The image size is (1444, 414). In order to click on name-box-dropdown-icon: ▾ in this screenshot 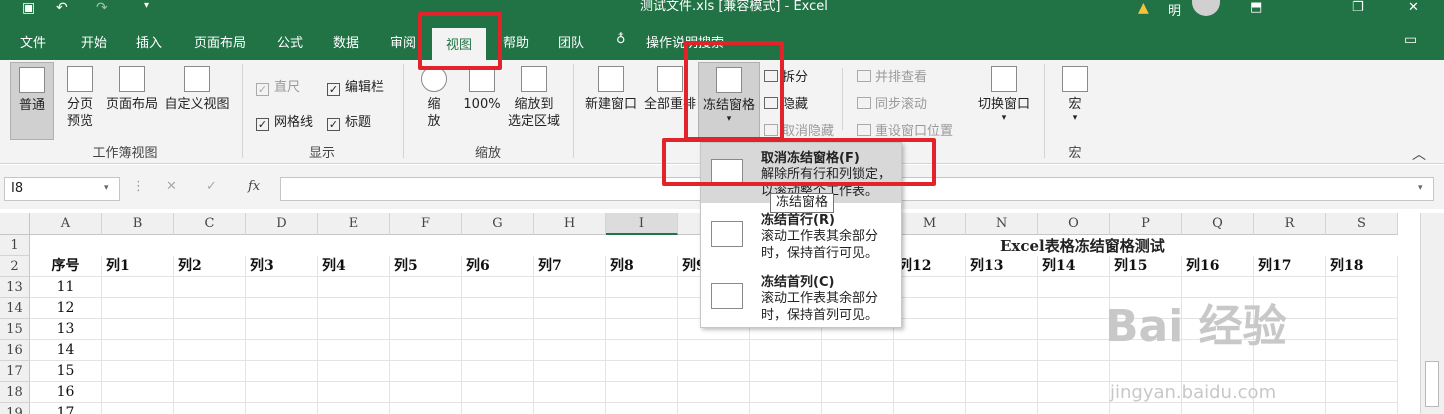, I will do `click(106, 188)`.